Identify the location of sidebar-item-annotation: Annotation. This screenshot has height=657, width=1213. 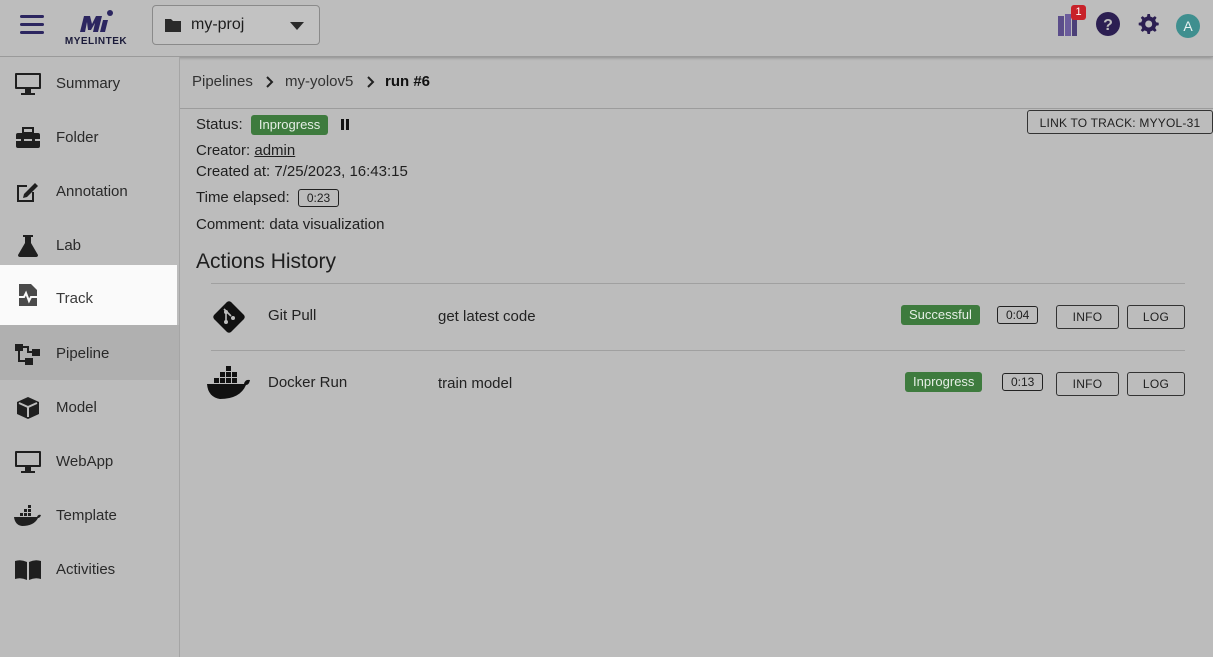
(88, 192).